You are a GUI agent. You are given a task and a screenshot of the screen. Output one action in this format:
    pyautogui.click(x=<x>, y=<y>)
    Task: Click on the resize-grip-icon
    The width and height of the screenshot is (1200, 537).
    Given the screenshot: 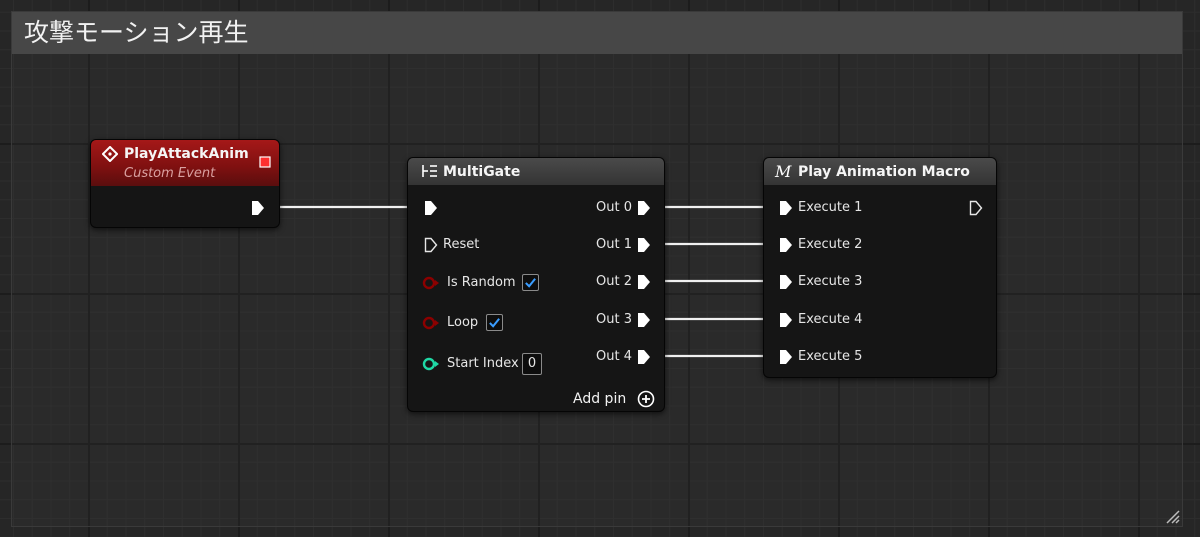 What is the action you would take?
    pyautogui.click(x=1172, y=516)
    